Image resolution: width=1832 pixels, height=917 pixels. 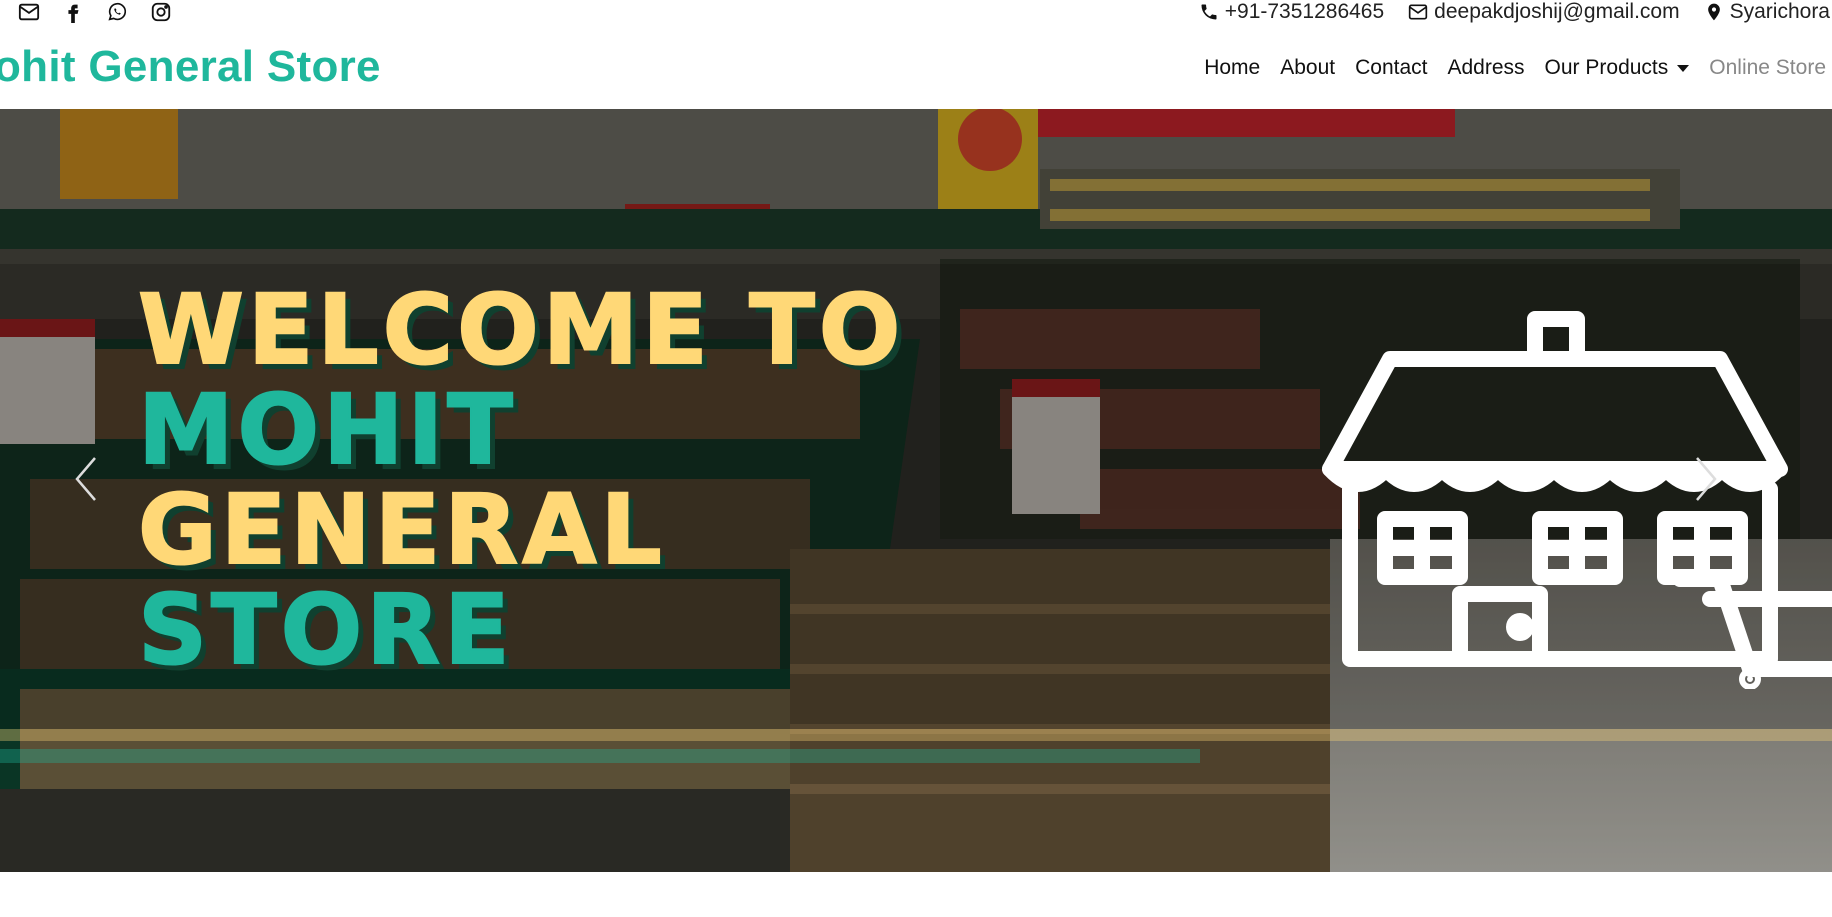 What do you see at coordinates (1232, 68) in the screenshot?
I see `nav-home: Home` at bounding box center [1232, 68].